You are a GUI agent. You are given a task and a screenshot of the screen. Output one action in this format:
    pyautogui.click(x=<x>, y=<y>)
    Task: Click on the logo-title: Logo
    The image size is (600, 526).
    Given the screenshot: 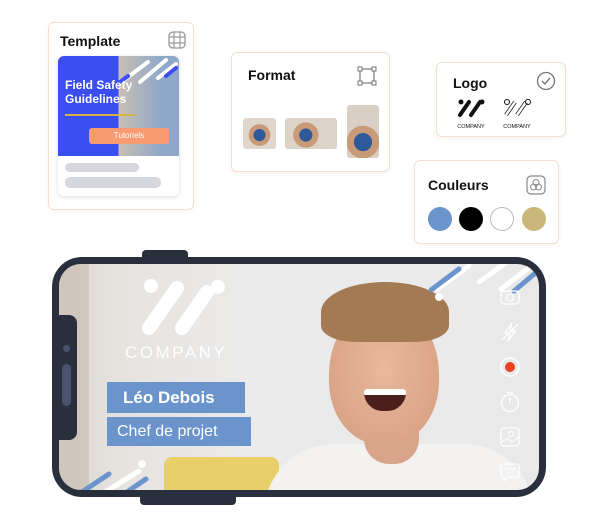 What is the action you would take?
    pyautogui.click(x=470, y=83)
    